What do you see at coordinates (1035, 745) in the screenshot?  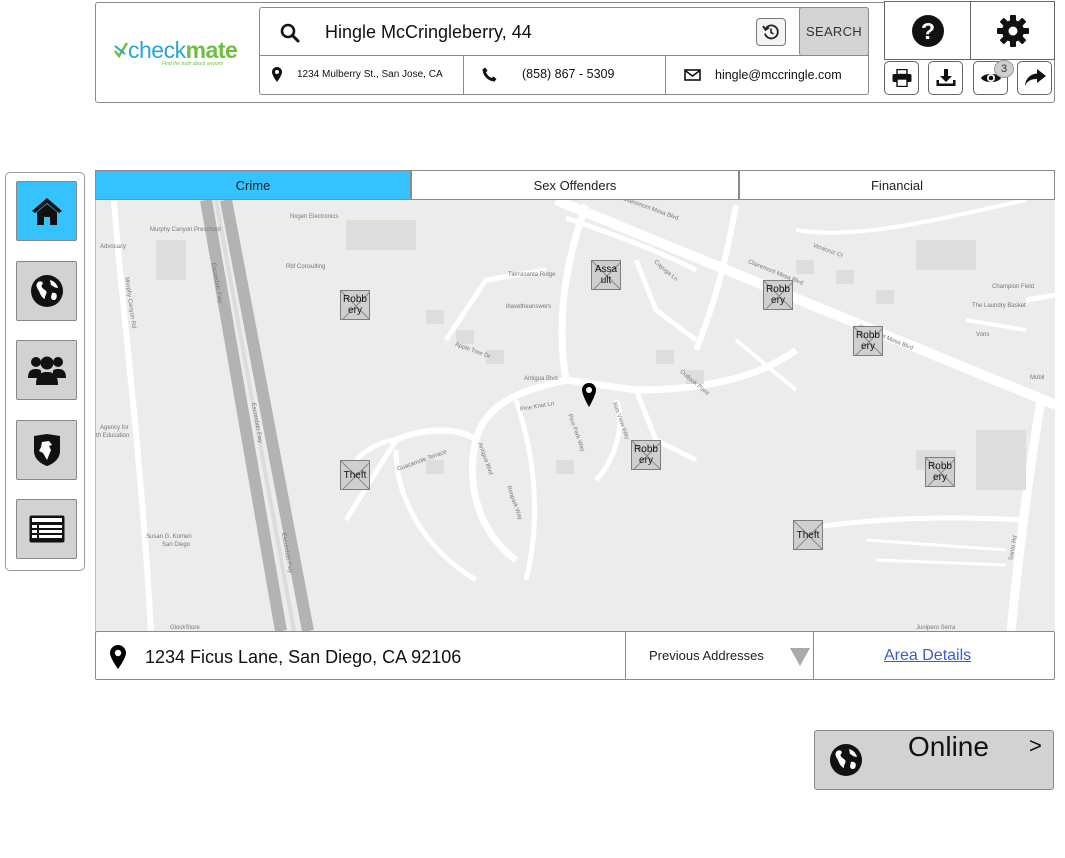 I see `chevron-right-icon: >` at bounding box center [1035, 745].